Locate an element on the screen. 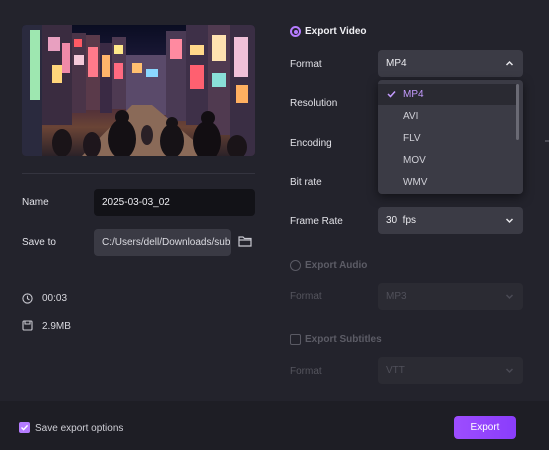  format-label: Format is located at coordinates (306, 64).